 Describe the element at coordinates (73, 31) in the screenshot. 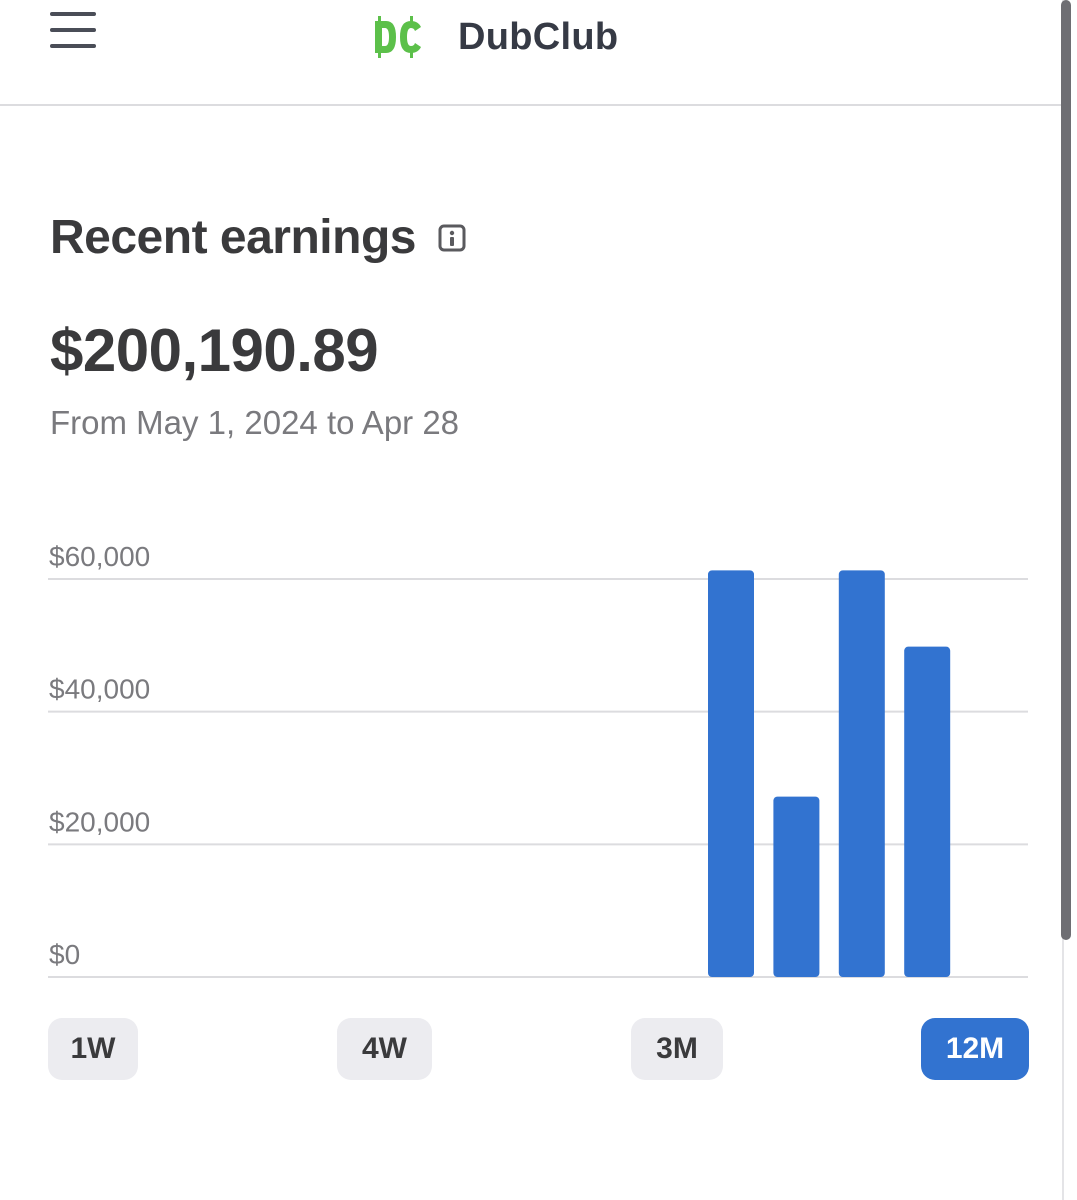

I see `hamburger-menu-icon` at that location.